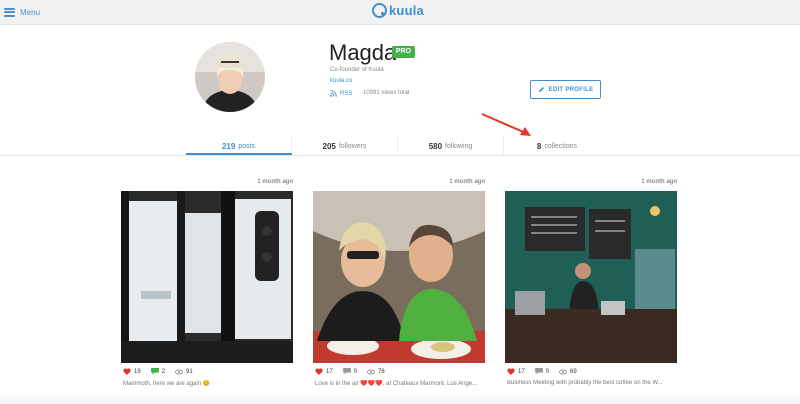  Describe the element at coordinates (435, 146) in the screenshot. I see `following-count: 580` at that location.